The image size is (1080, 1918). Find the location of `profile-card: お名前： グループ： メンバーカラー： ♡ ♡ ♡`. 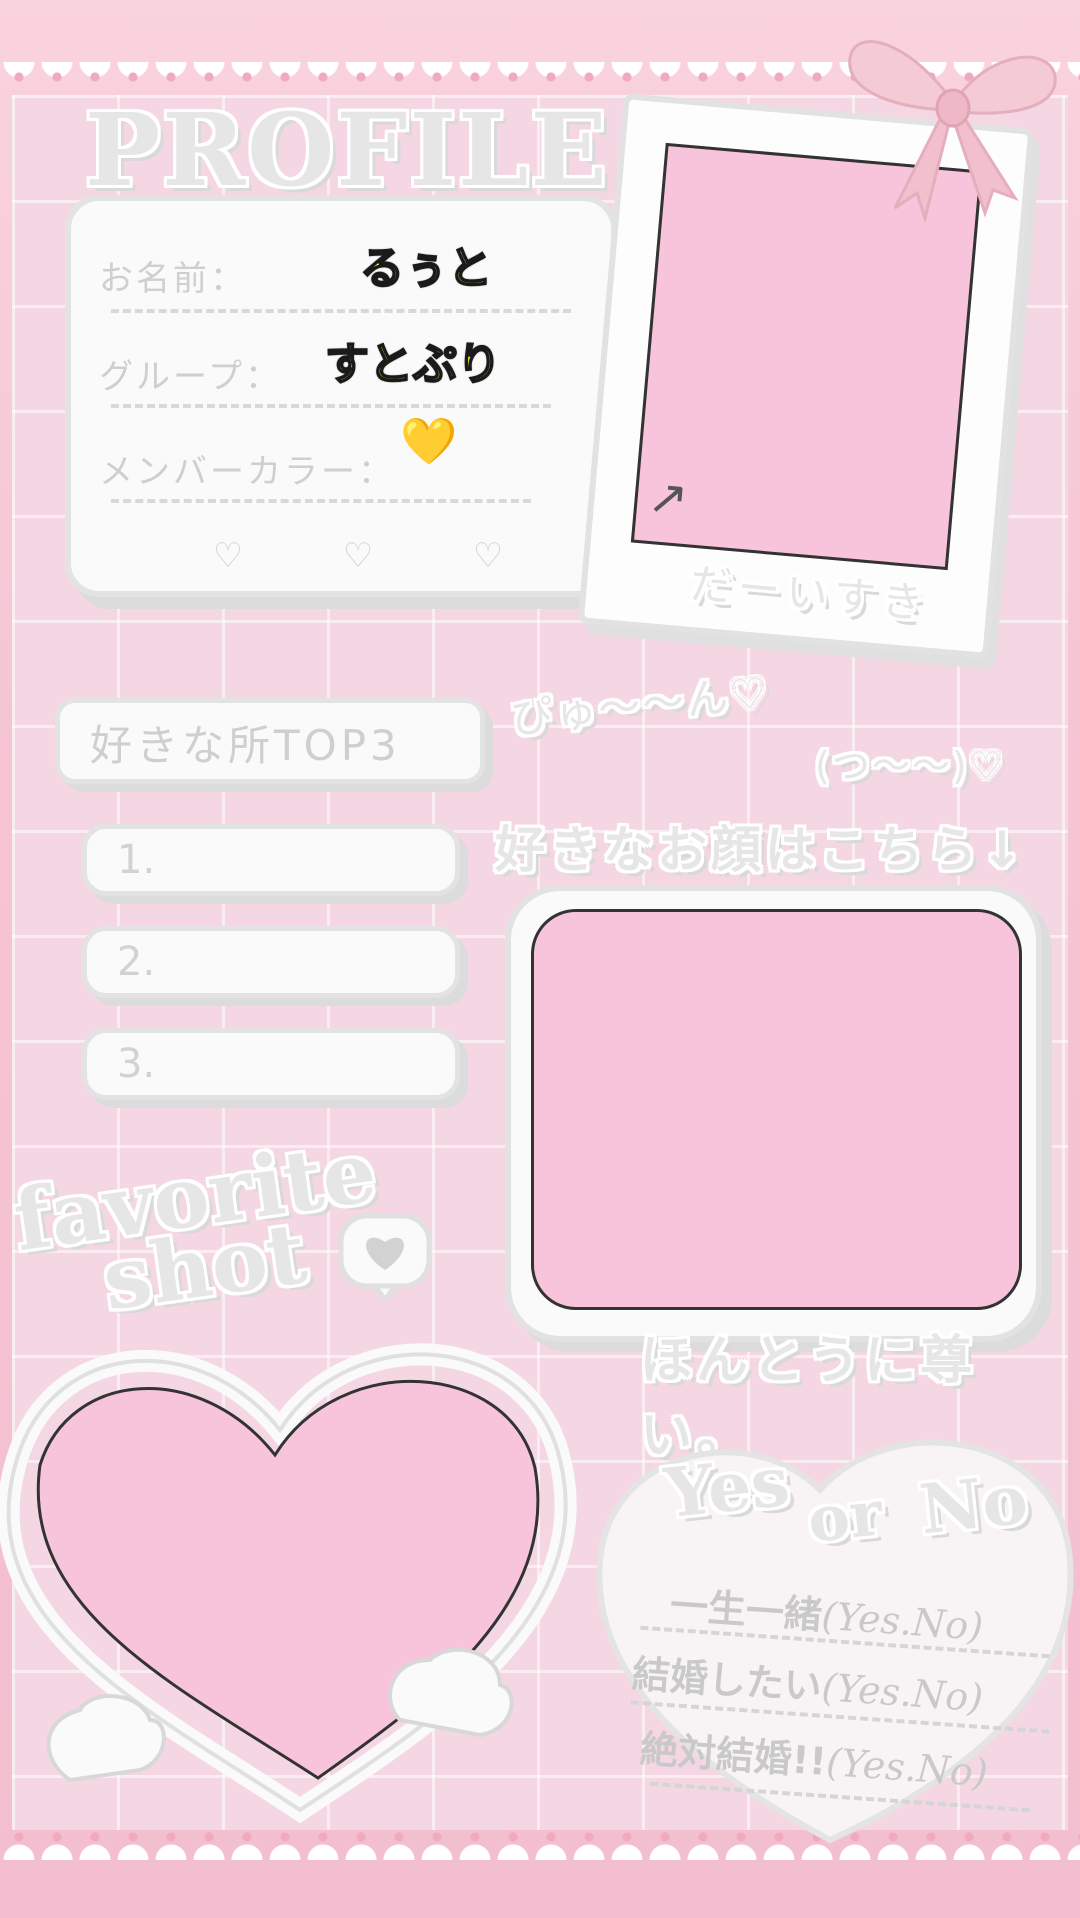

profile-card: お名前： グループ： メンバーカラー： ♡ ♡ ♡ is located at coordinates (341, 396).